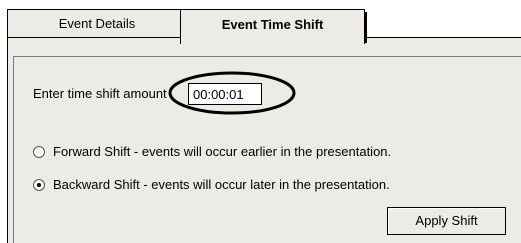 The height and width of the screenshot is (243, 521). Describe the element at coordinates (100, 93) in the screenshot. I see `time-shift-label: Enter time shift amount` at that location.